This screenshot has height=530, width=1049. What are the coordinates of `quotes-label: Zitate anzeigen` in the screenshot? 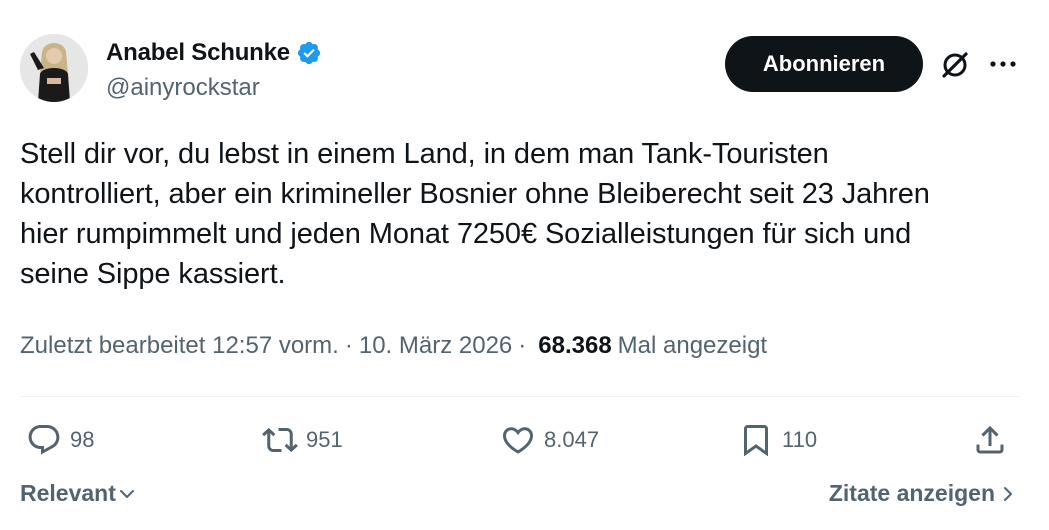 It's located at (911, 493).